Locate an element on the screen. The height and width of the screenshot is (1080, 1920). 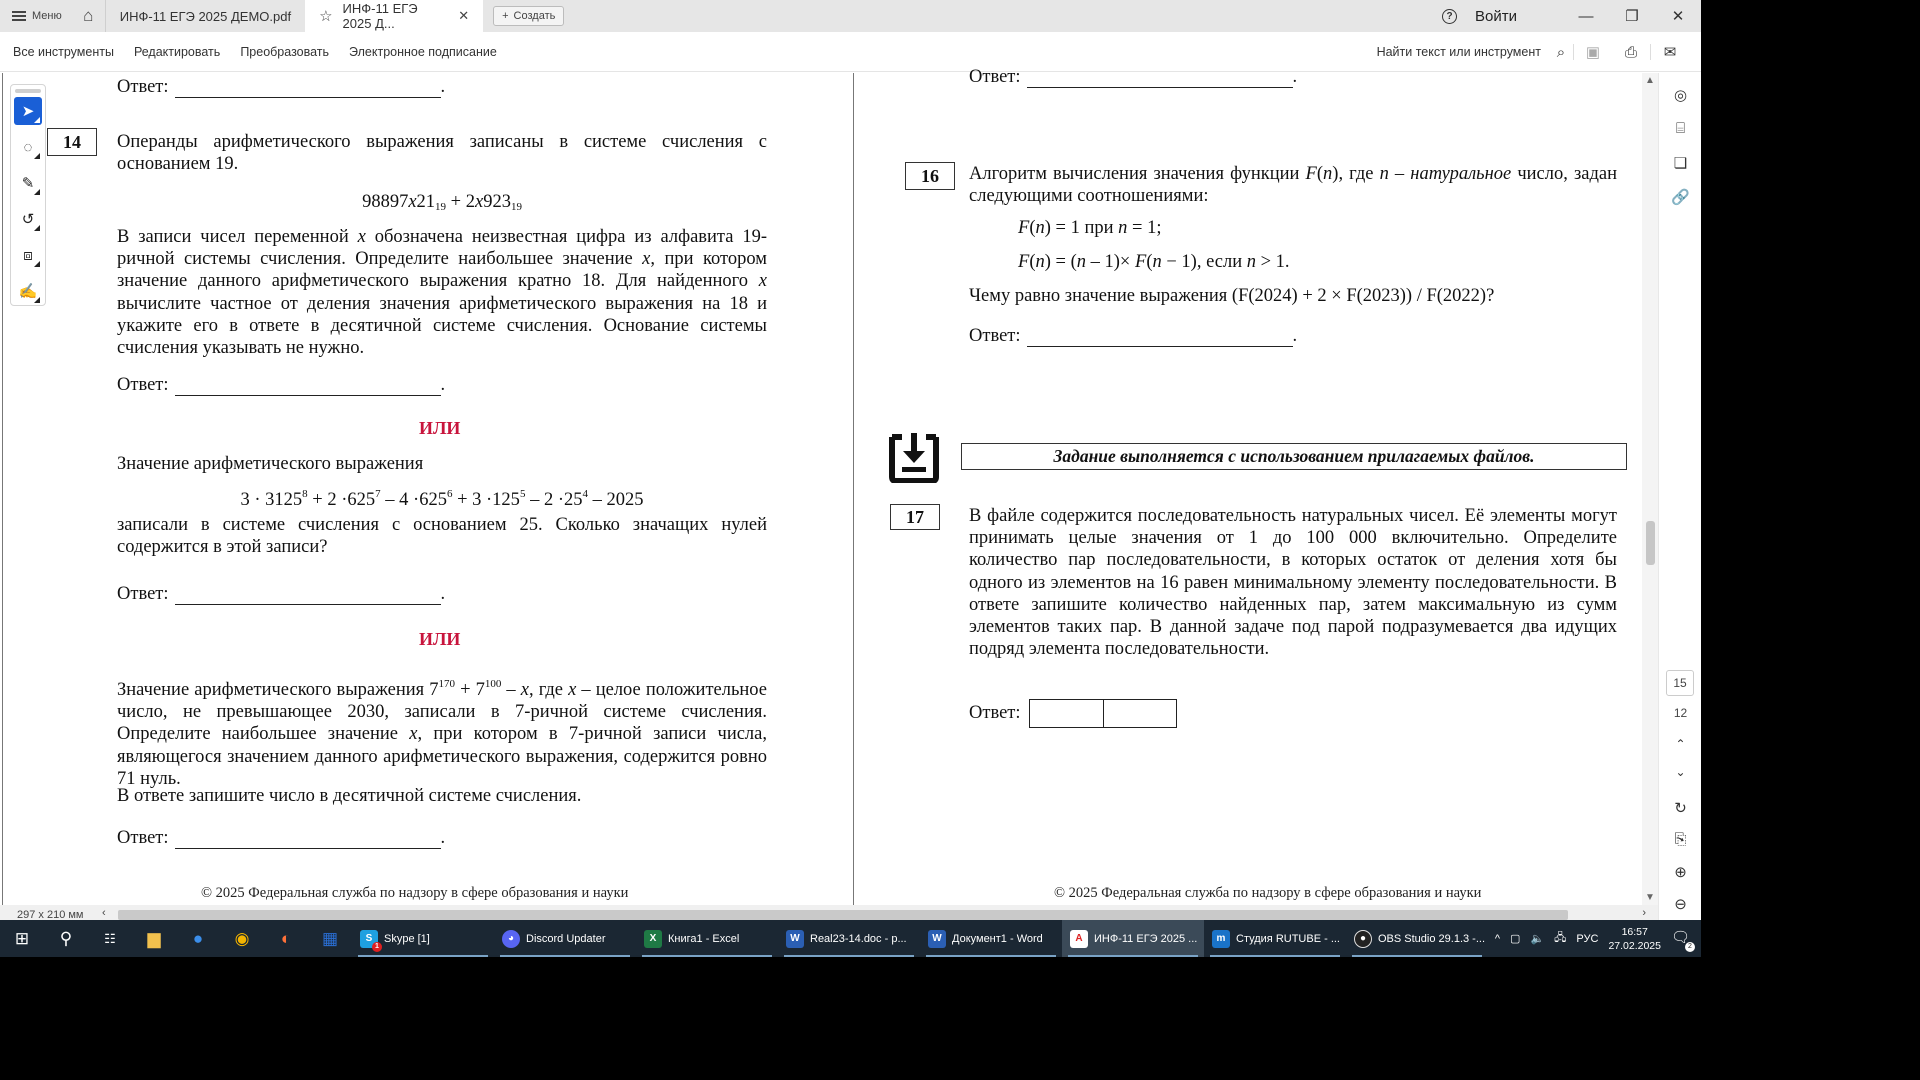
star-icon: ☆ is located at coordinates (325, 16).